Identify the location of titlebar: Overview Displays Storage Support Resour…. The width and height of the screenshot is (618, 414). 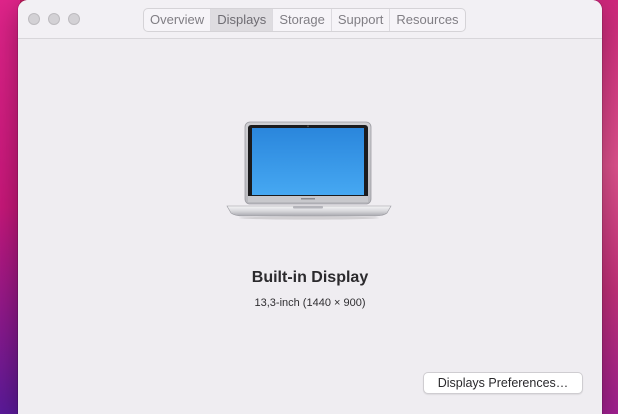
(310, 19).